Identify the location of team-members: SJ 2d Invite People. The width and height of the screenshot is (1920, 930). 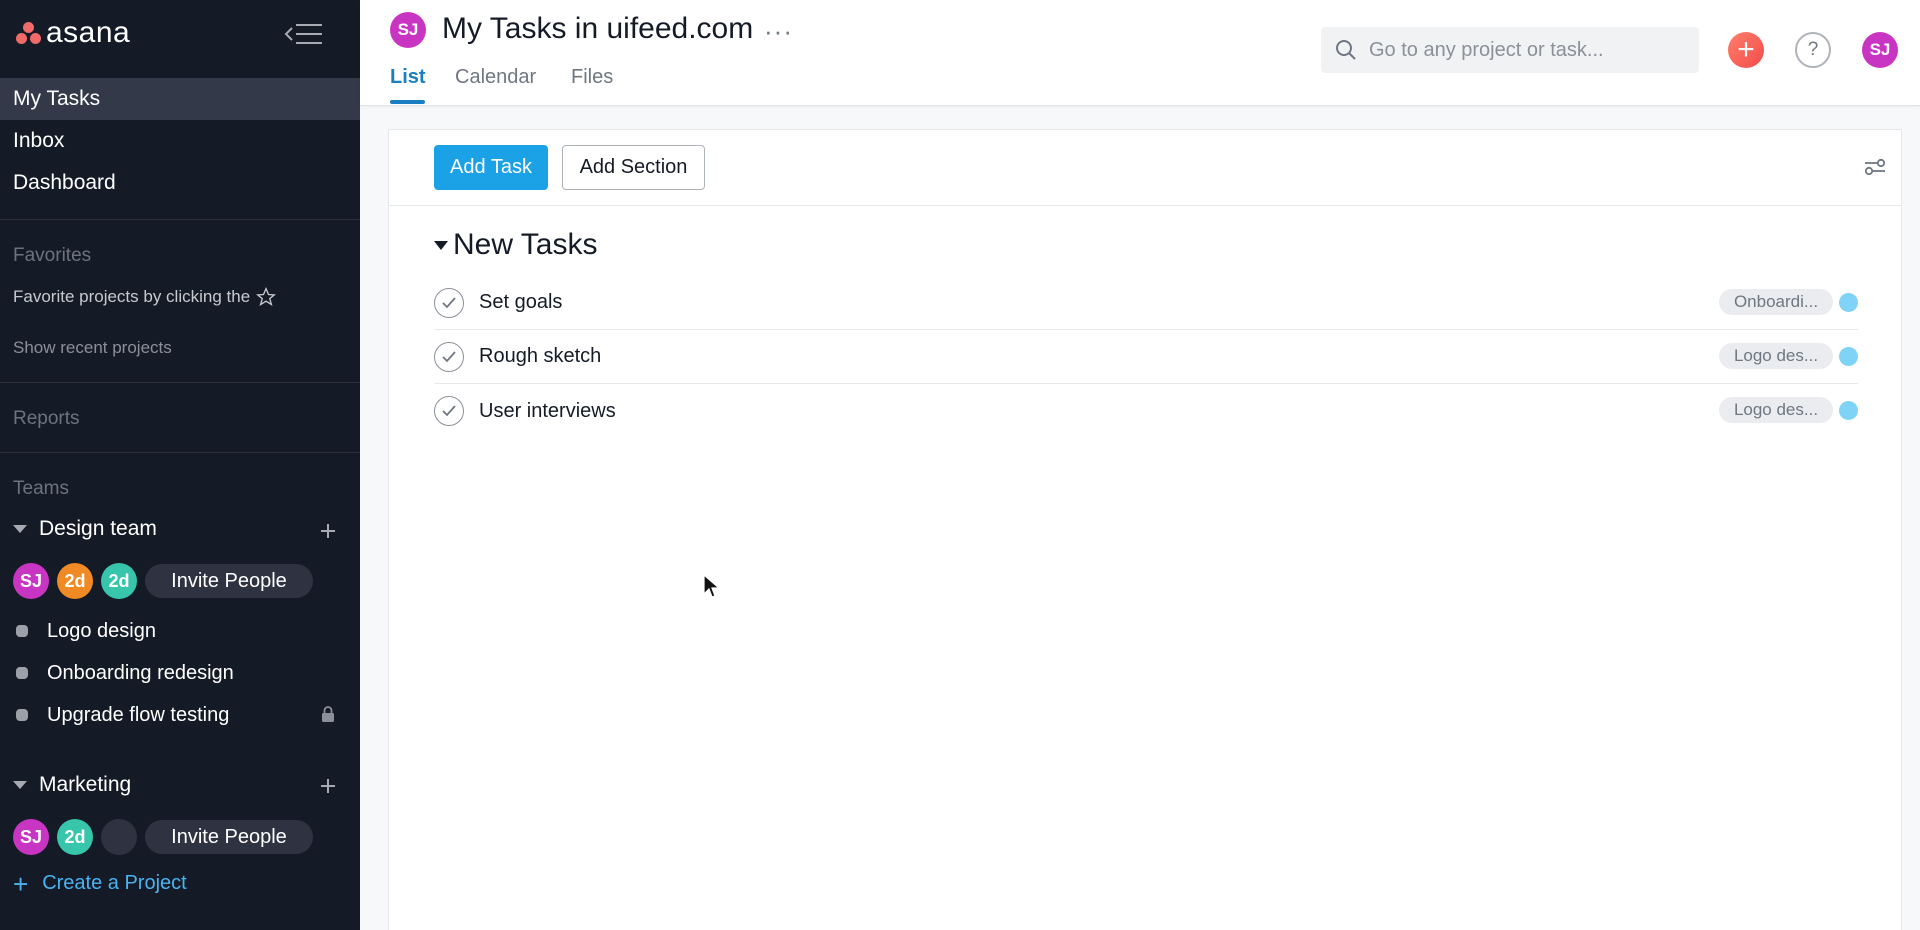
(163, 837).